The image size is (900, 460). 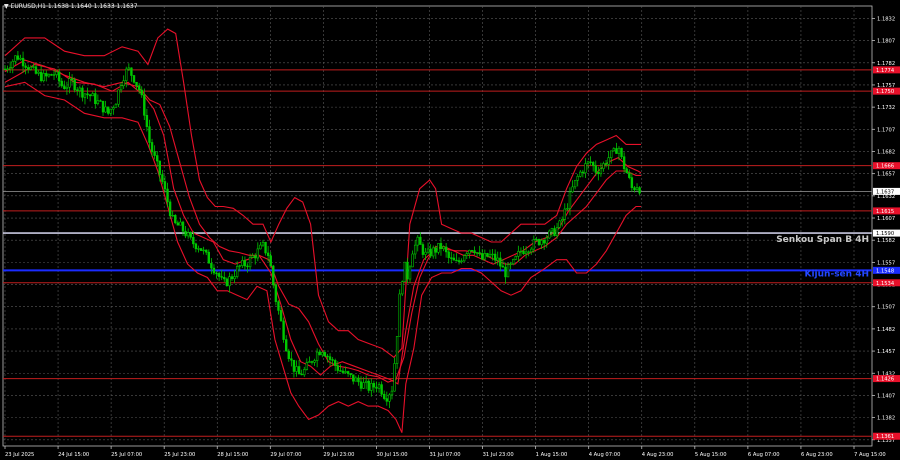 I want to click on x-tick-label: 1 Aug 15:00, so click(x=552, y=455).